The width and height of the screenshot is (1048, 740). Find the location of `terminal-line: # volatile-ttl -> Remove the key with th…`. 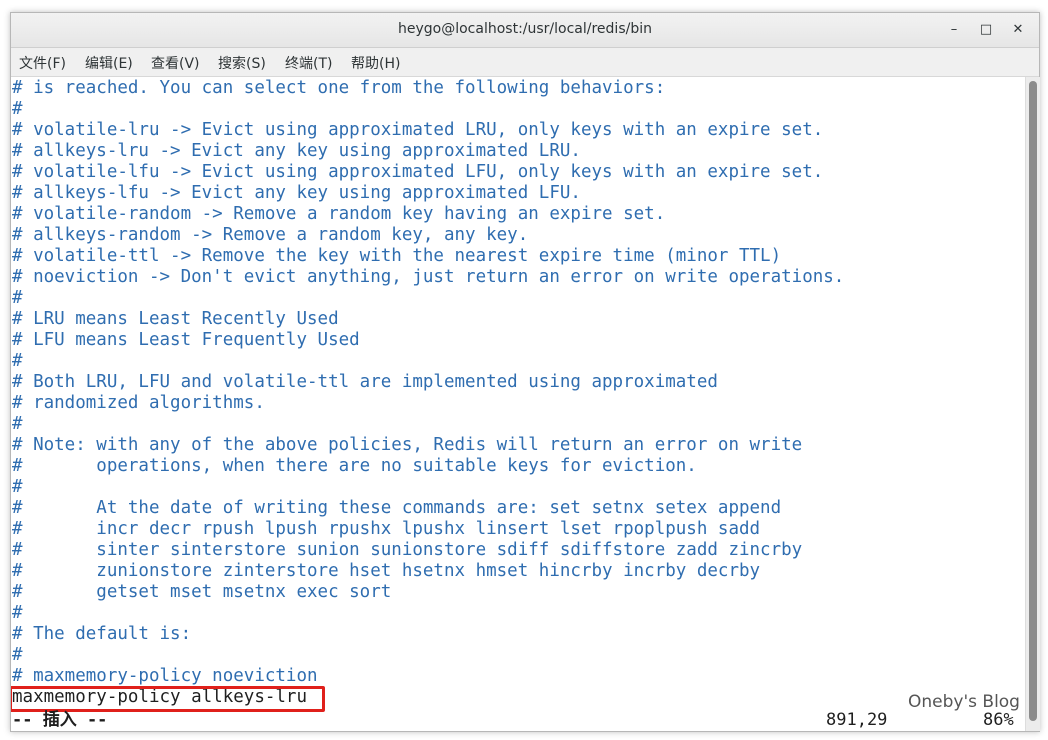

terminal-line: # volatile-ttl -> Remove the key with th… is located at coordinates (397, 256).